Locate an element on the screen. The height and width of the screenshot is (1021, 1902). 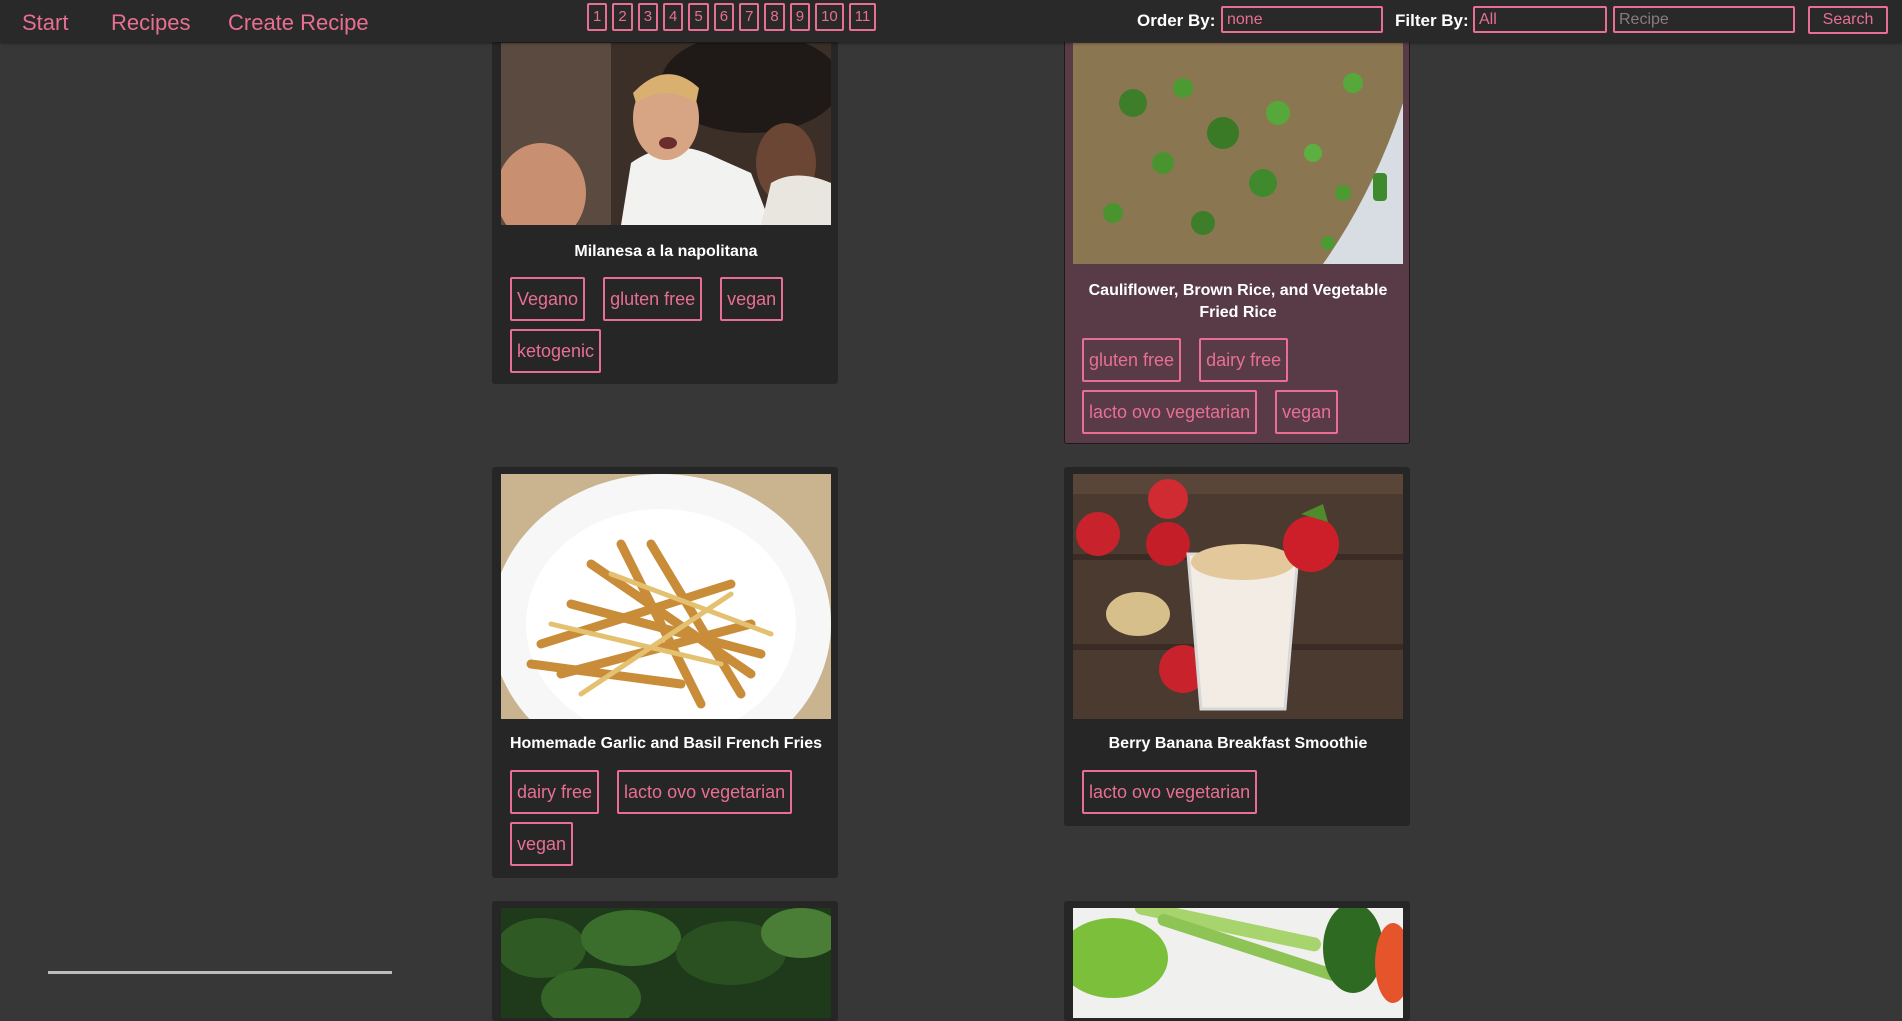
page-button-7: 7 is located at coordinates (749, 17).